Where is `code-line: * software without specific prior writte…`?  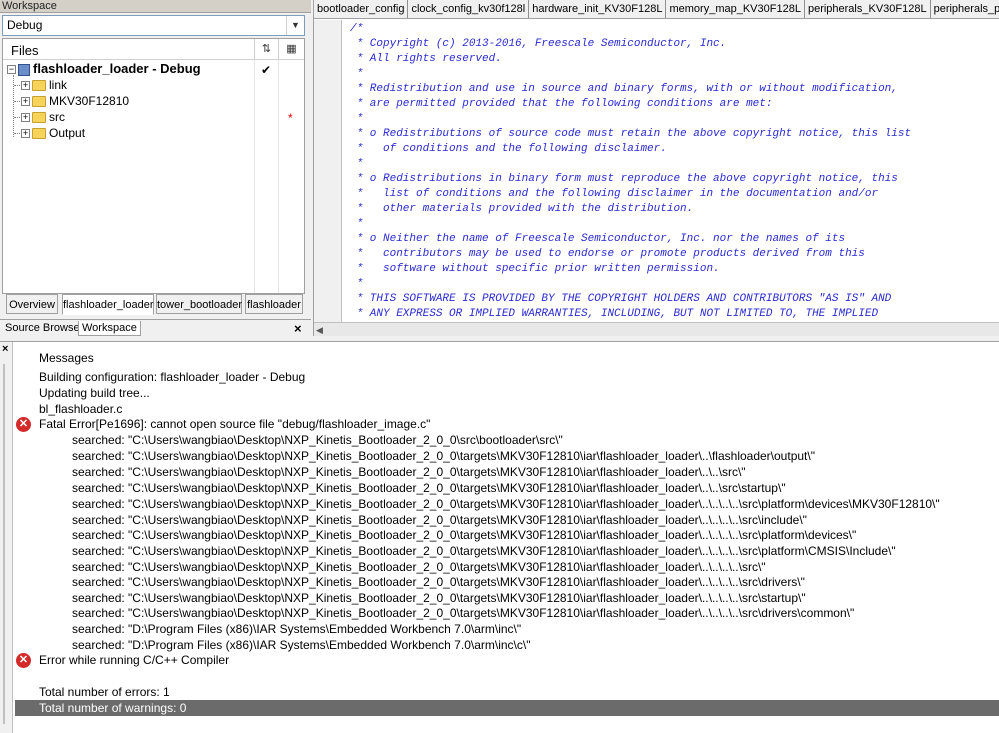 code-line: * software without specific prior writte… is located at coordinates (535, 269).